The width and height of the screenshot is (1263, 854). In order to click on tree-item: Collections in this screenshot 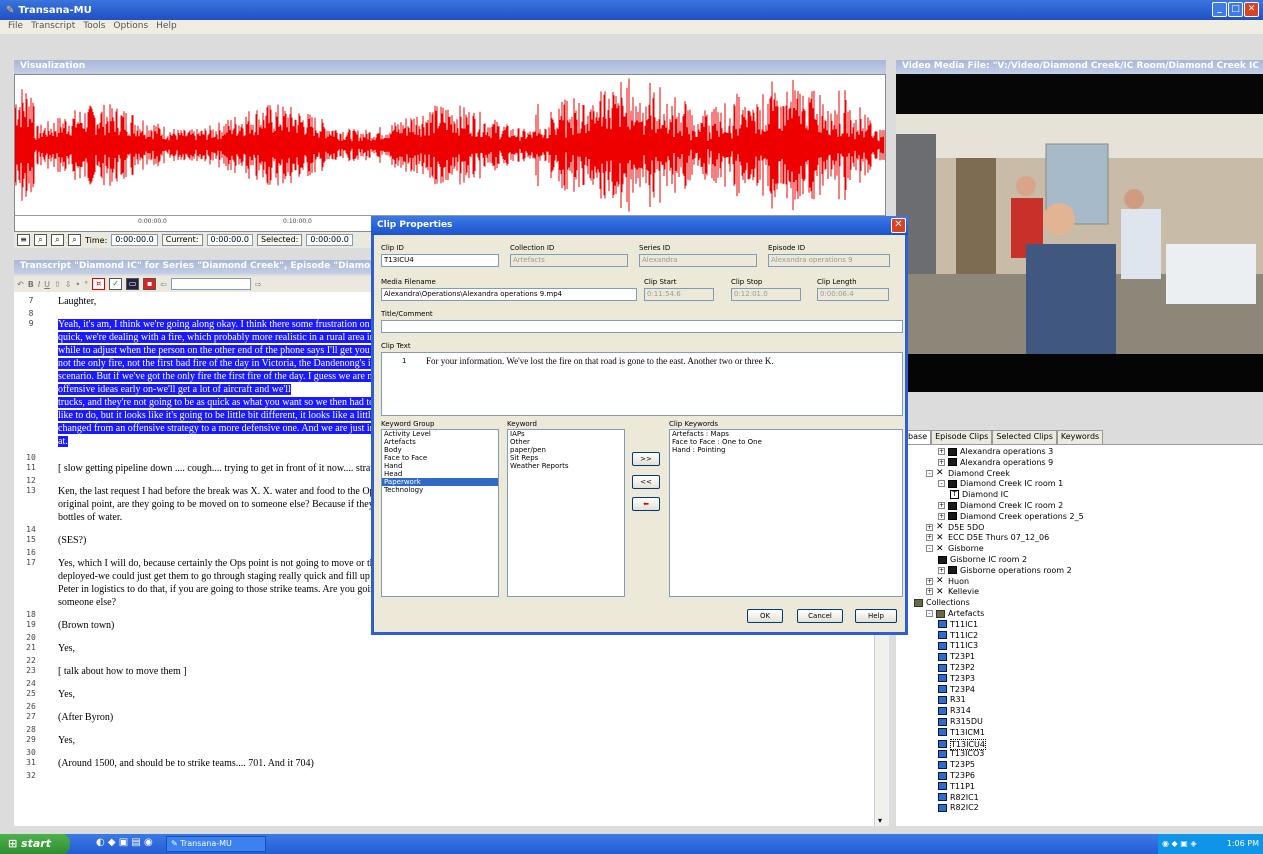, I will do `click(942, 602)`.